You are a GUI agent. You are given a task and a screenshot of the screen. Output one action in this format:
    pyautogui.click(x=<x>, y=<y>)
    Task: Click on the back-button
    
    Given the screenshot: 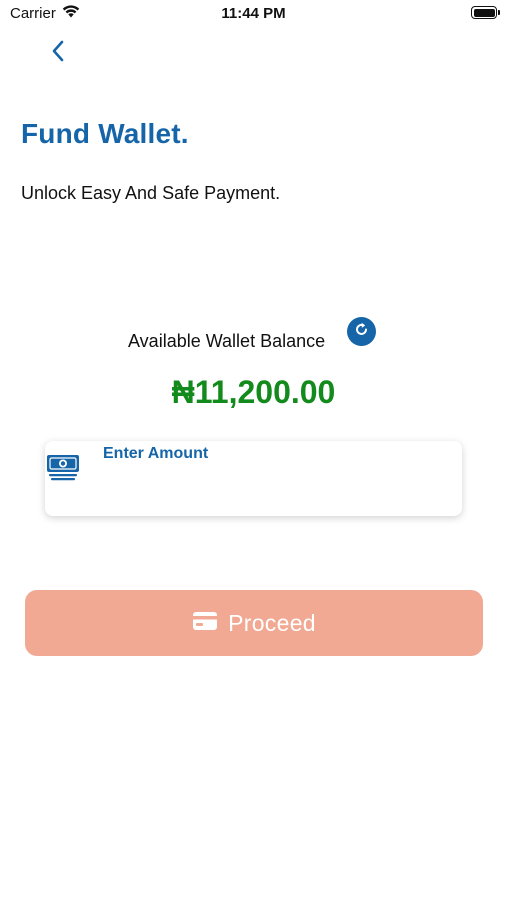 What is the action you would take?
    pyautogui.click(x=58, y=53)
    